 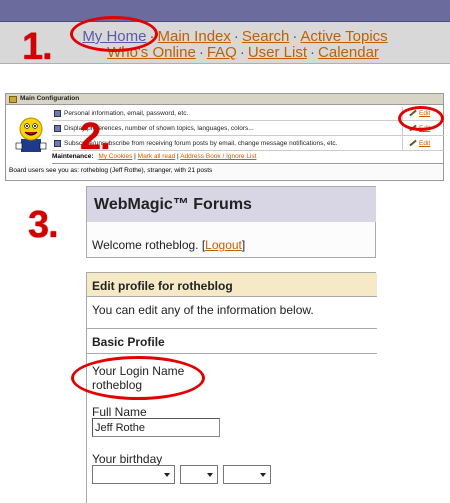 I want to click on config-header: Main Configuration, so click(x=224, y=99).